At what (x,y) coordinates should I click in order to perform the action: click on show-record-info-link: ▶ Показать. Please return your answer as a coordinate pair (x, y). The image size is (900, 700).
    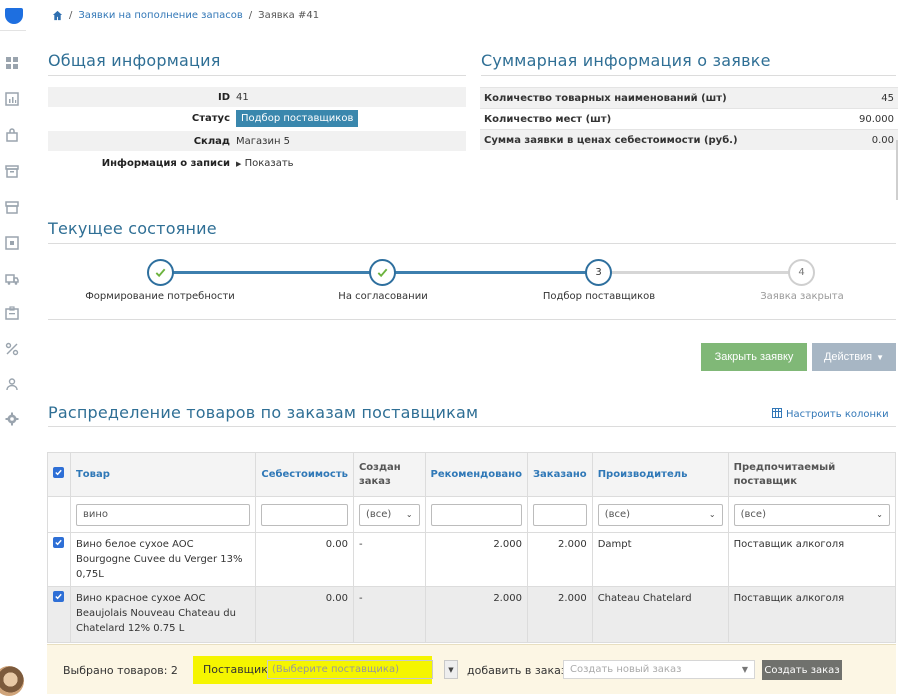
    Looking at the image, I should click on (265, 163).